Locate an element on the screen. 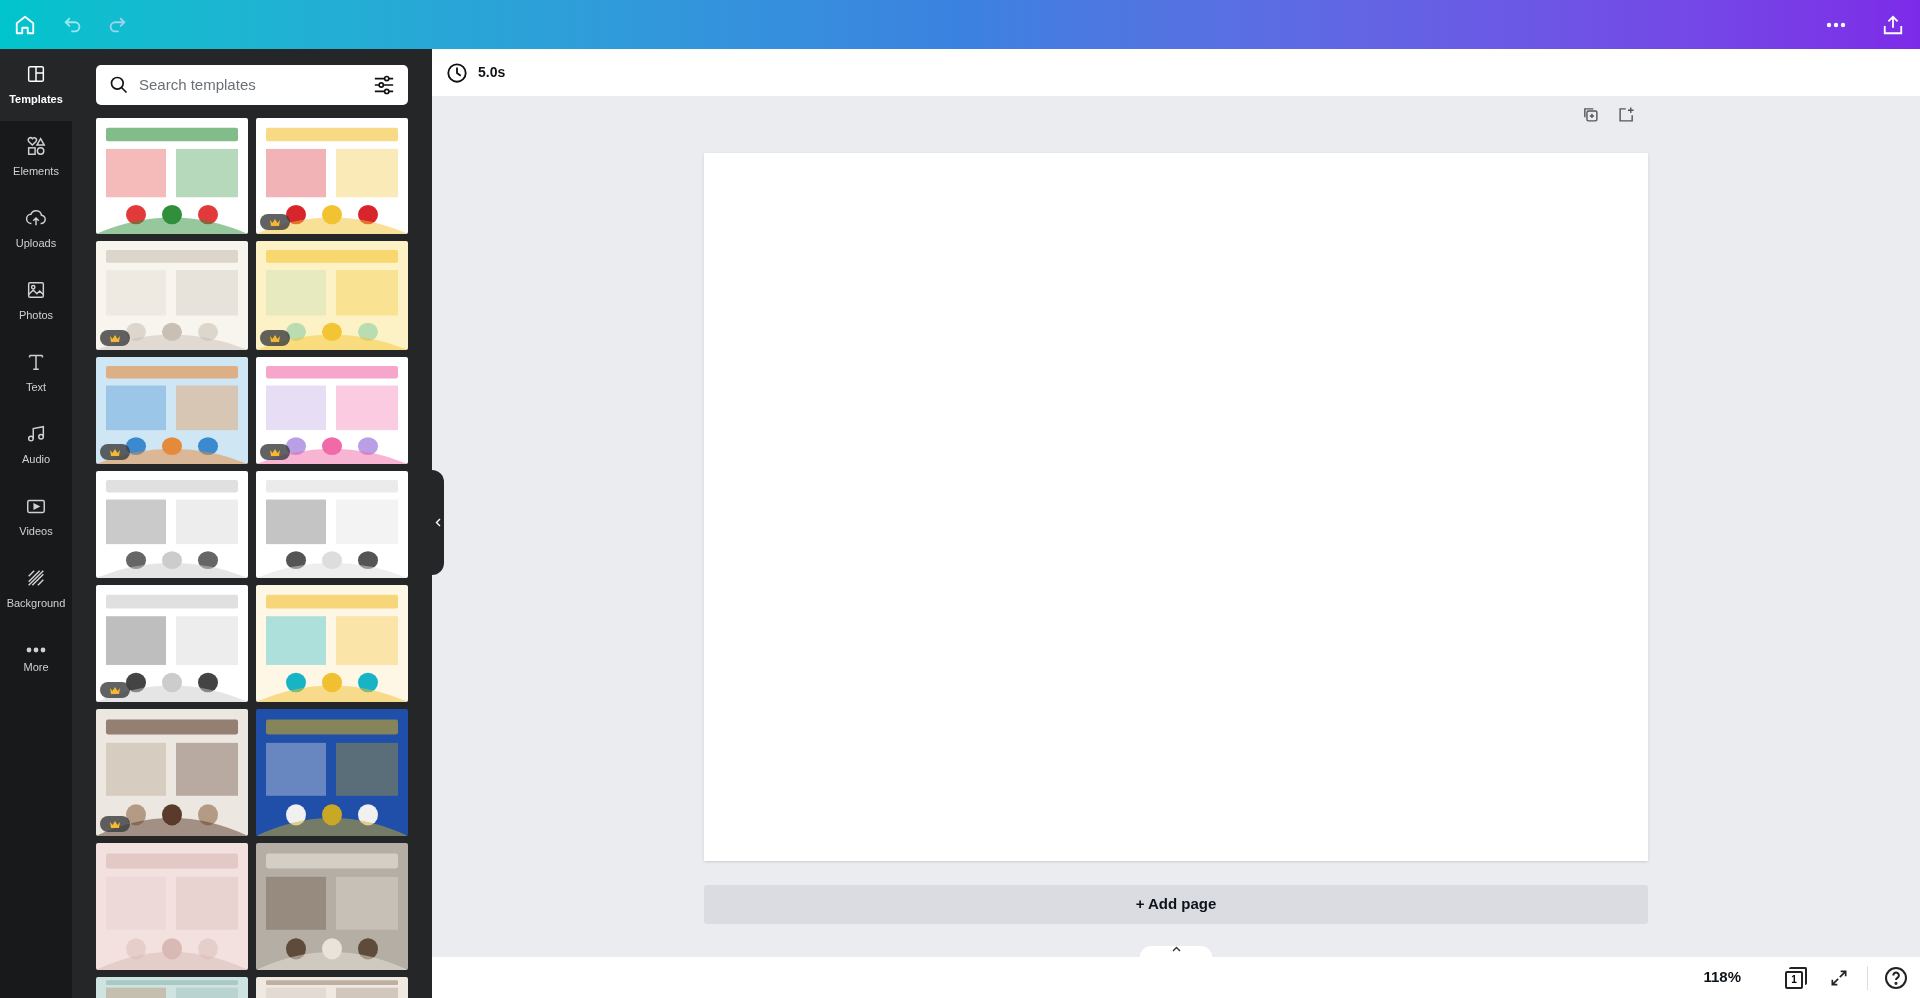 Image resolution: width=1920 pixels, height=998 pixels. add-page-button: + Add page is located at coordinates (1176, 904).